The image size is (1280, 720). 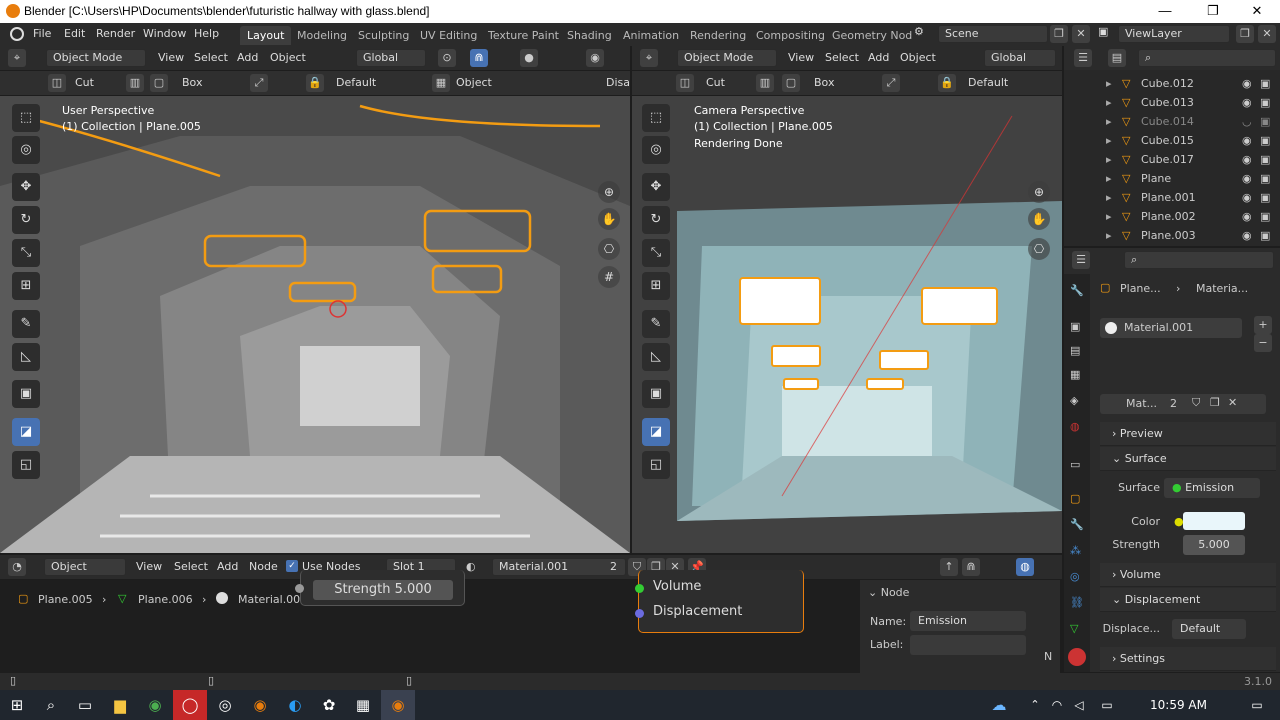 What do you see at coordinates (649, 58) in the screenshot?
I see `editor-type-icon-right: ⌖` at bounding box center [649, 58].